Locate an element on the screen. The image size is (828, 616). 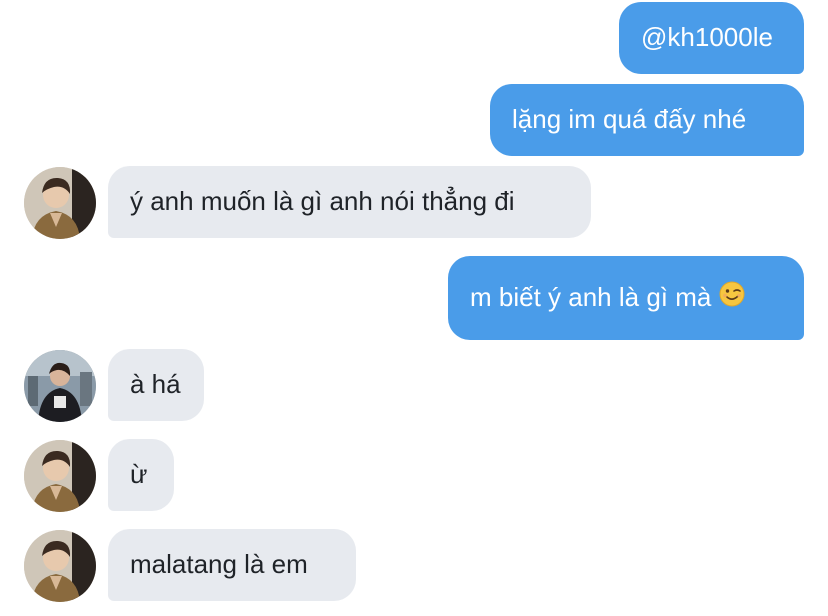
winking-face-emoji-icon is located at coordinates (732, 297).